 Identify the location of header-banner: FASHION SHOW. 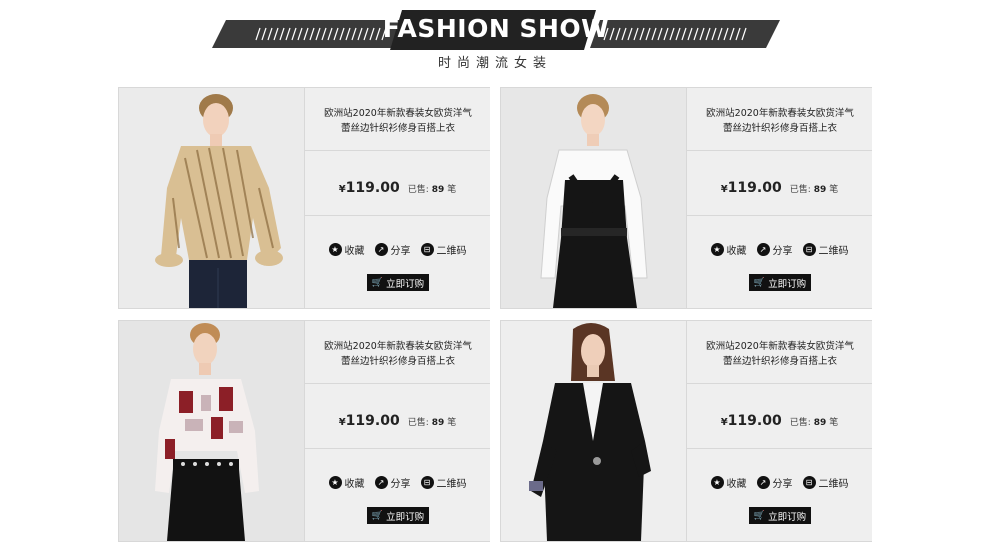
(496, 30).